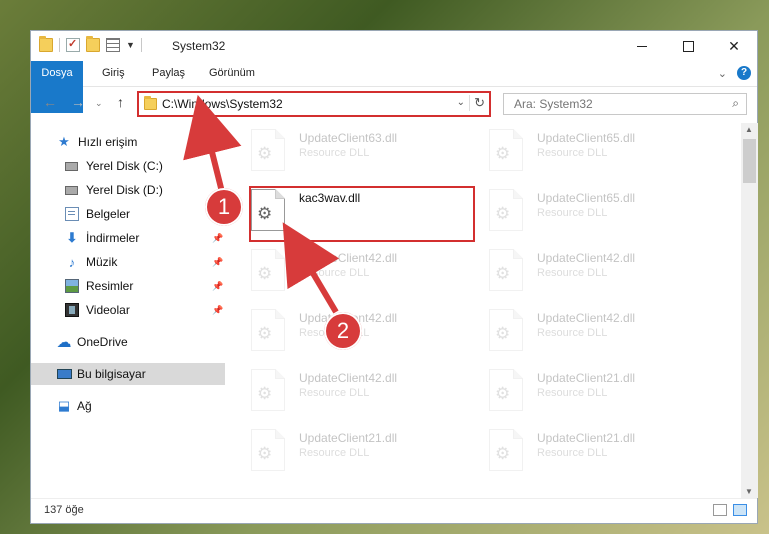  What do you see at coordinates (224, 207) in the screenshot?
I see `step-marker-1: 1` at bounding box center [224, 207].